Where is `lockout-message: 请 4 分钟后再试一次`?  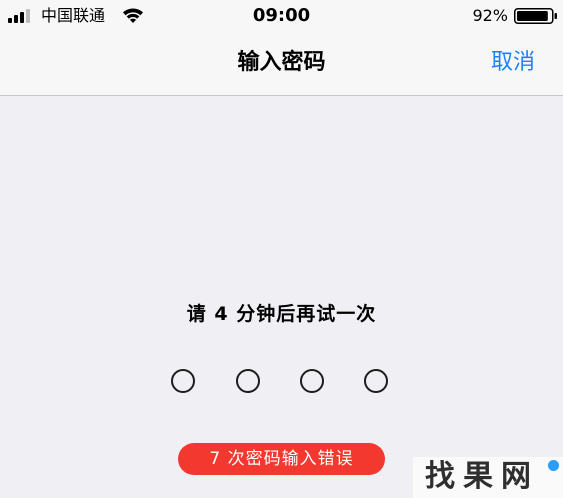
lockout-message: 请 4 分钟后再试一次 is located at coordinates (281, 314).